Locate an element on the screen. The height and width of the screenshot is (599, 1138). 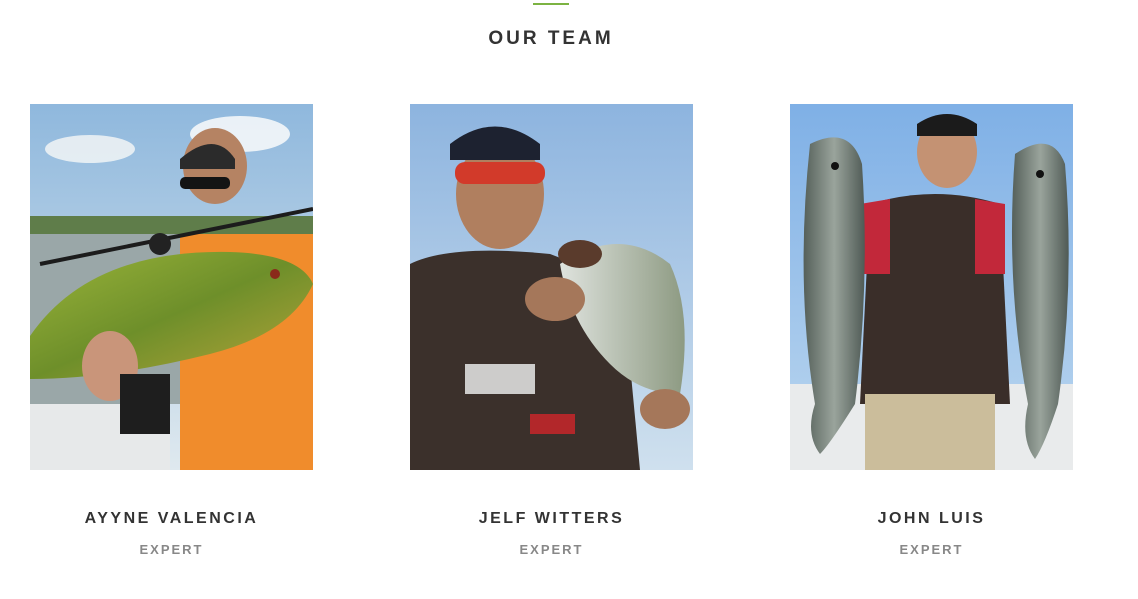
team-member-name: AYYNE VALENCIA is located at coordinates (171, 518).